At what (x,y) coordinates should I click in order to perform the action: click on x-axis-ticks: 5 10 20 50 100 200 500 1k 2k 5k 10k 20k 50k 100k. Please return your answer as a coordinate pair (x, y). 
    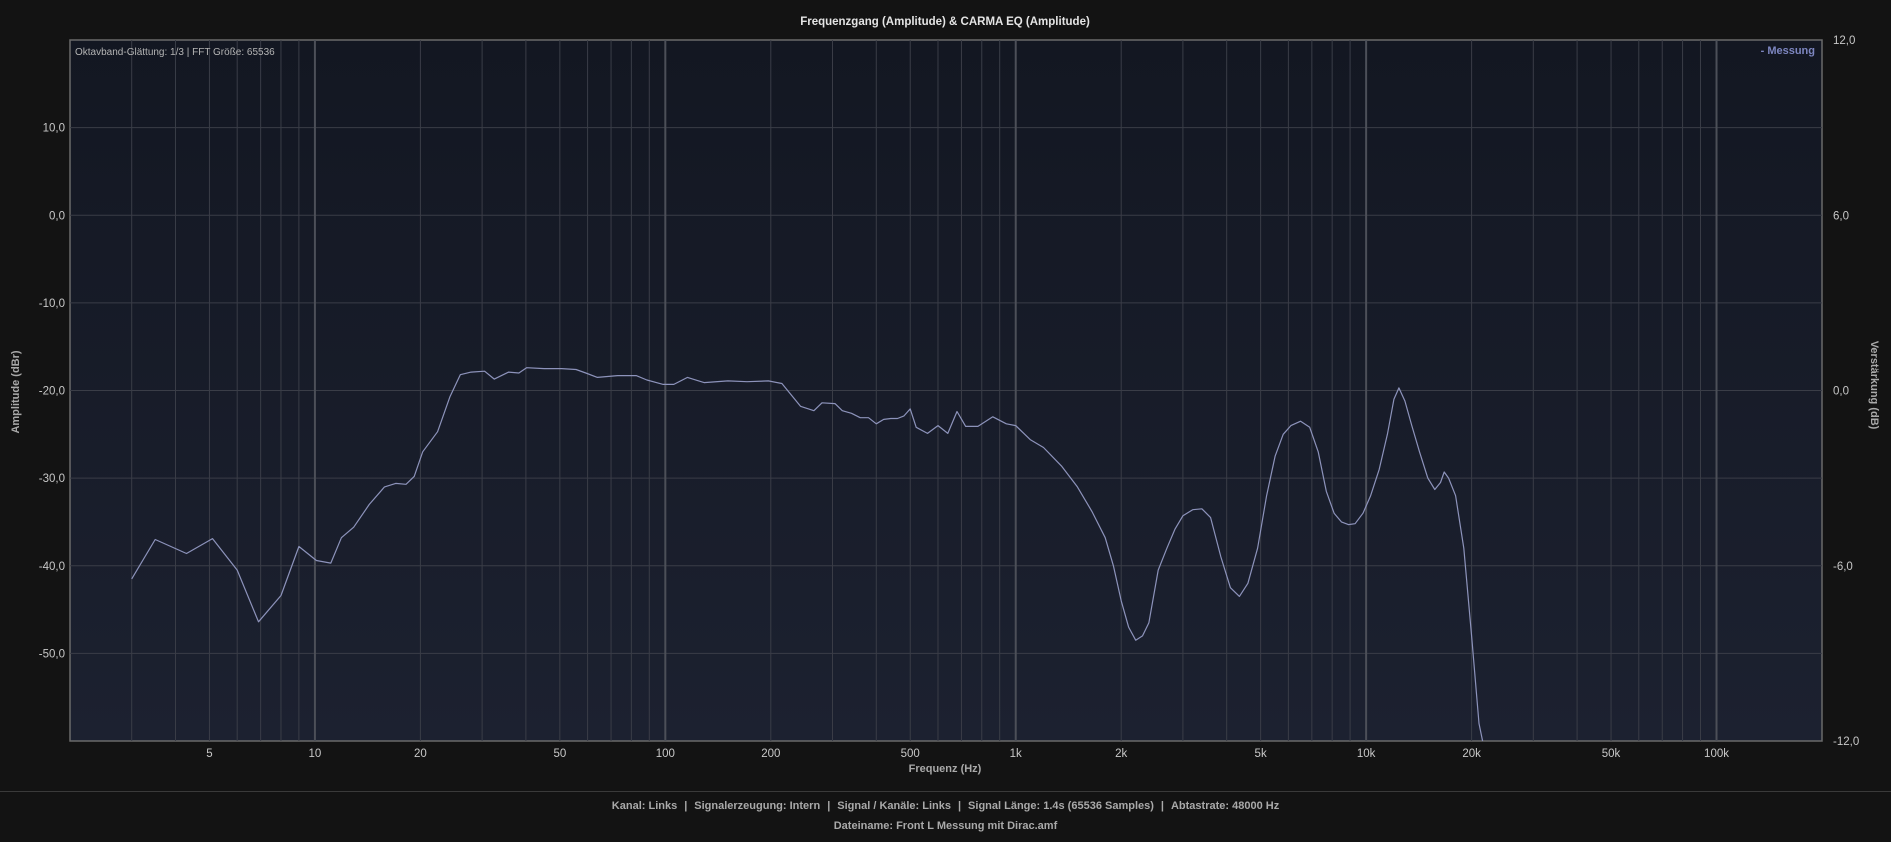
    Looking at the image, I should click on (967, 754).